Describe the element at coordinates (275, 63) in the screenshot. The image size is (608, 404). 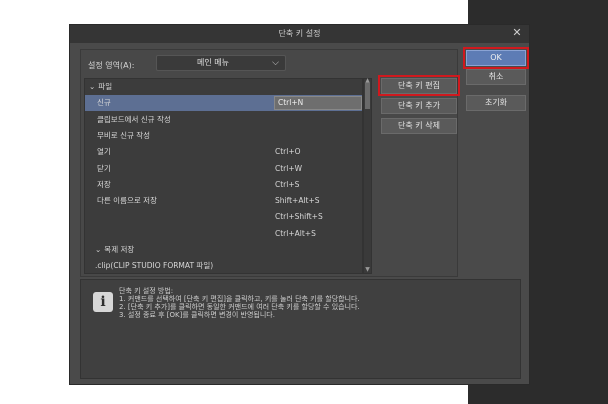
I see `chevron-down-icon: ⌵` at that location.